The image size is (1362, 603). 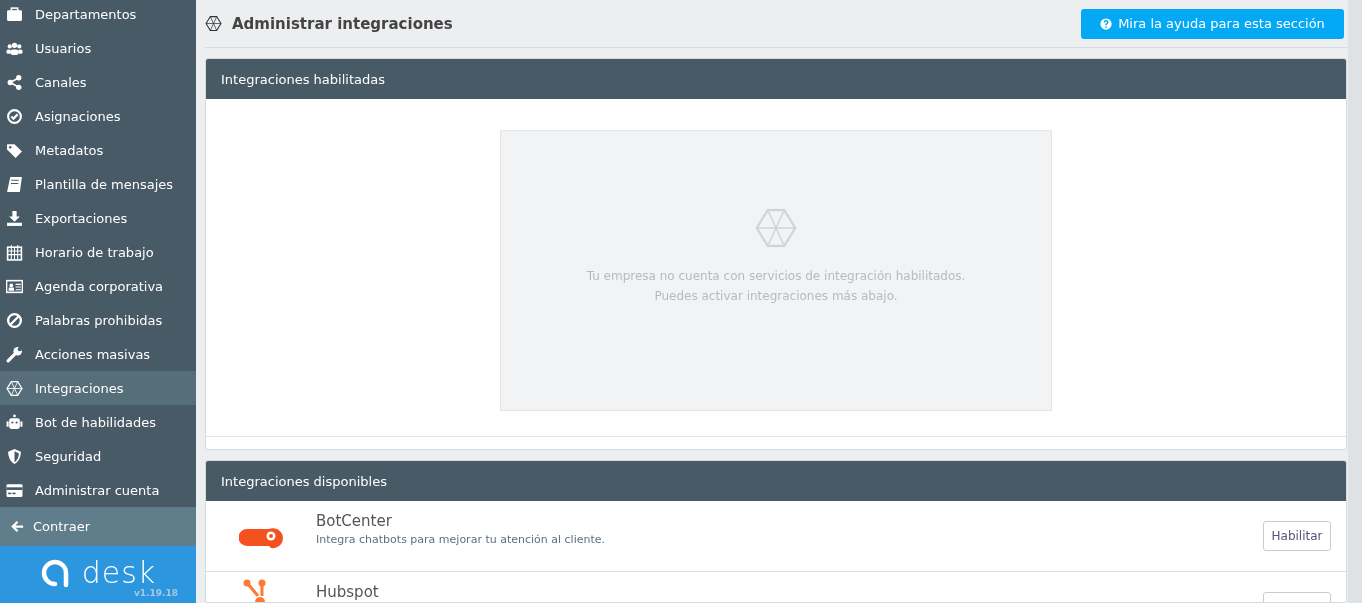 What do you see at coordinates (1297, 536) in the screenshot?
I see `enable-button: Habilitar` at bounding box center [1297, 536].